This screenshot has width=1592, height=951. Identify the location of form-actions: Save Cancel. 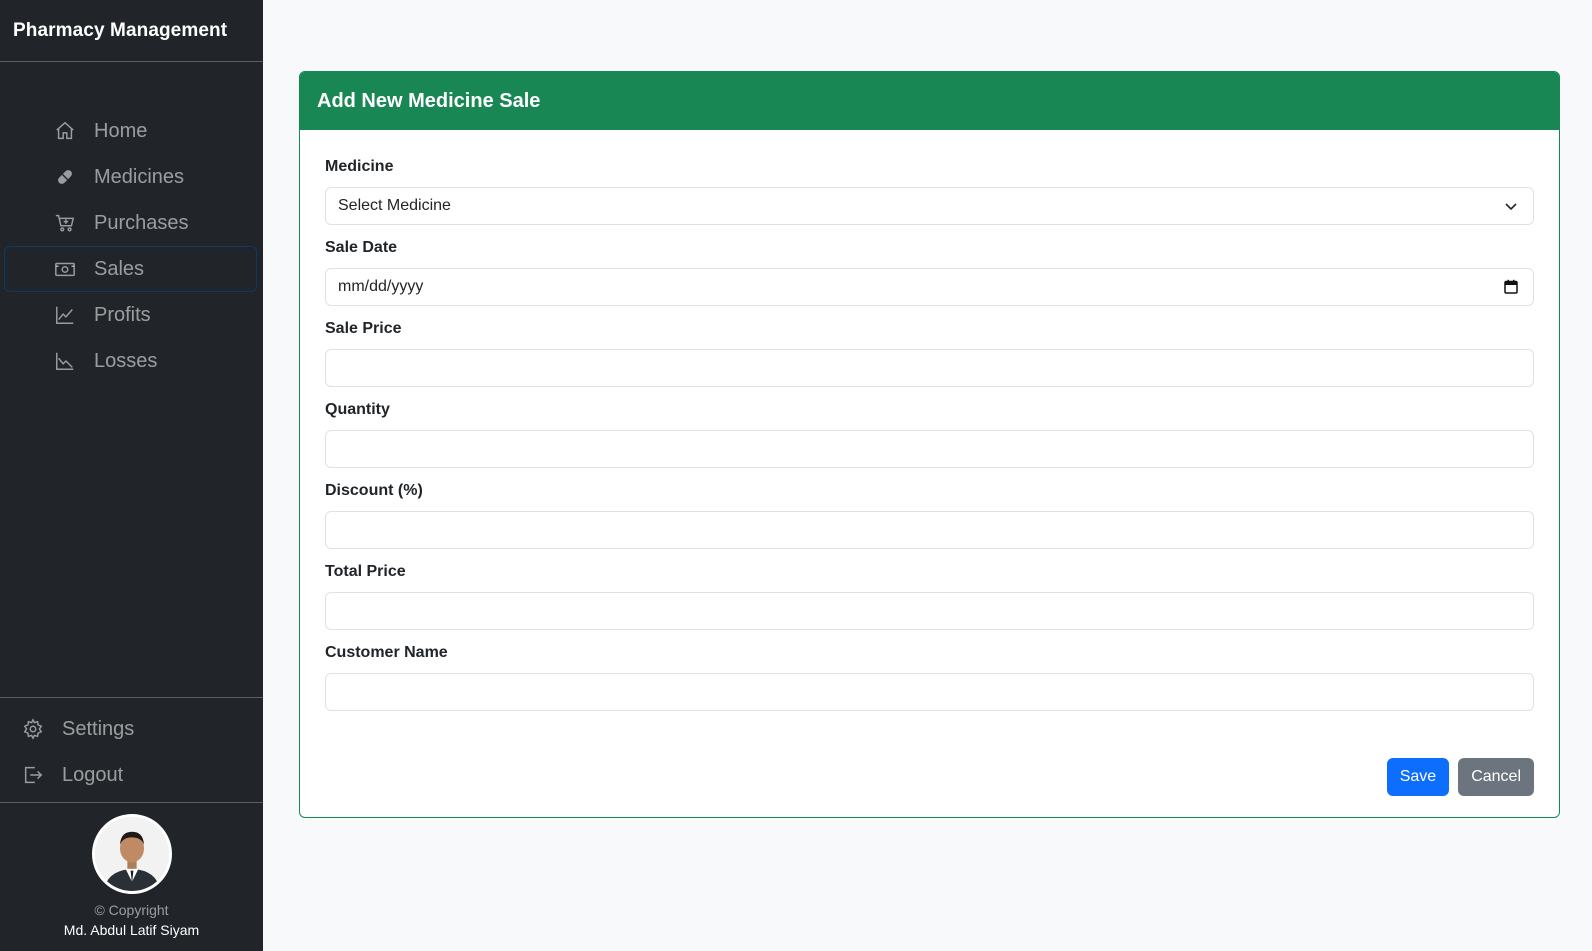
(1460, 777).